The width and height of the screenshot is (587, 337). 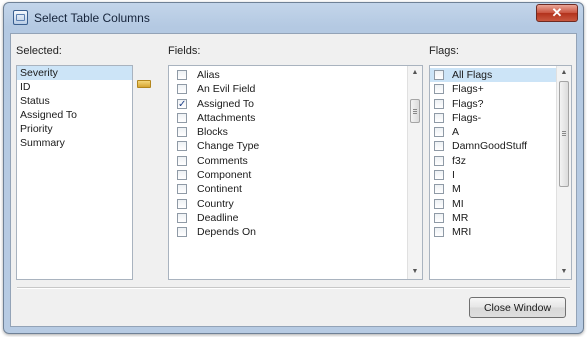 What do you see at coordinates (459, 160) in the screenshot?
I see `flag-label: f3z` at bounding box center [459, 160].